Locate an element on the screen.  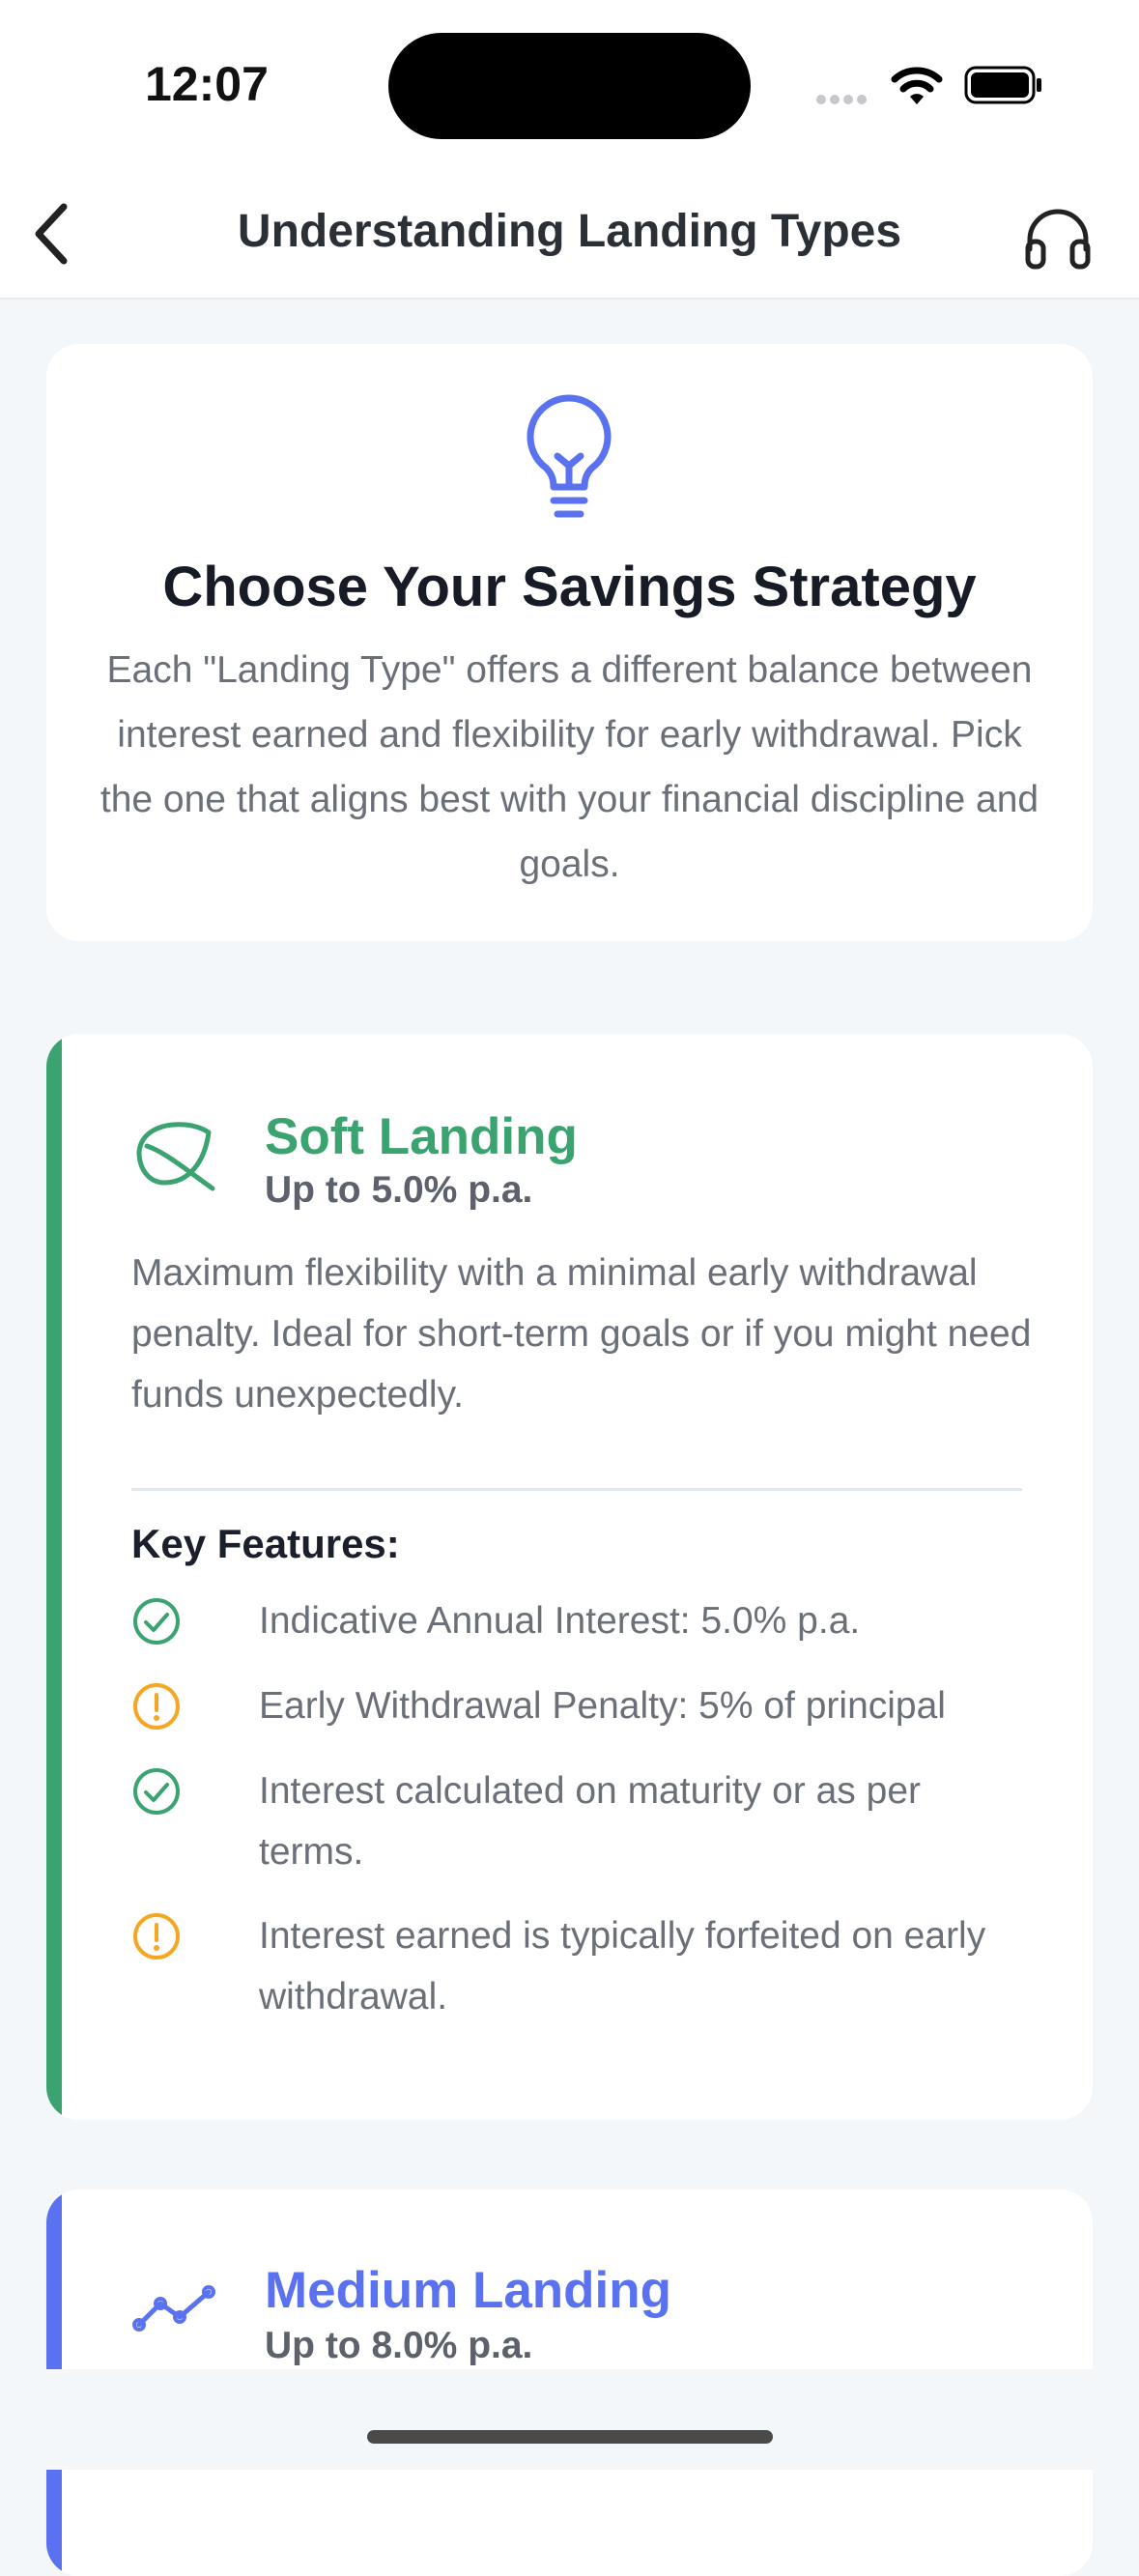
status-time: 12:07 is located at coordinates (207, 84).